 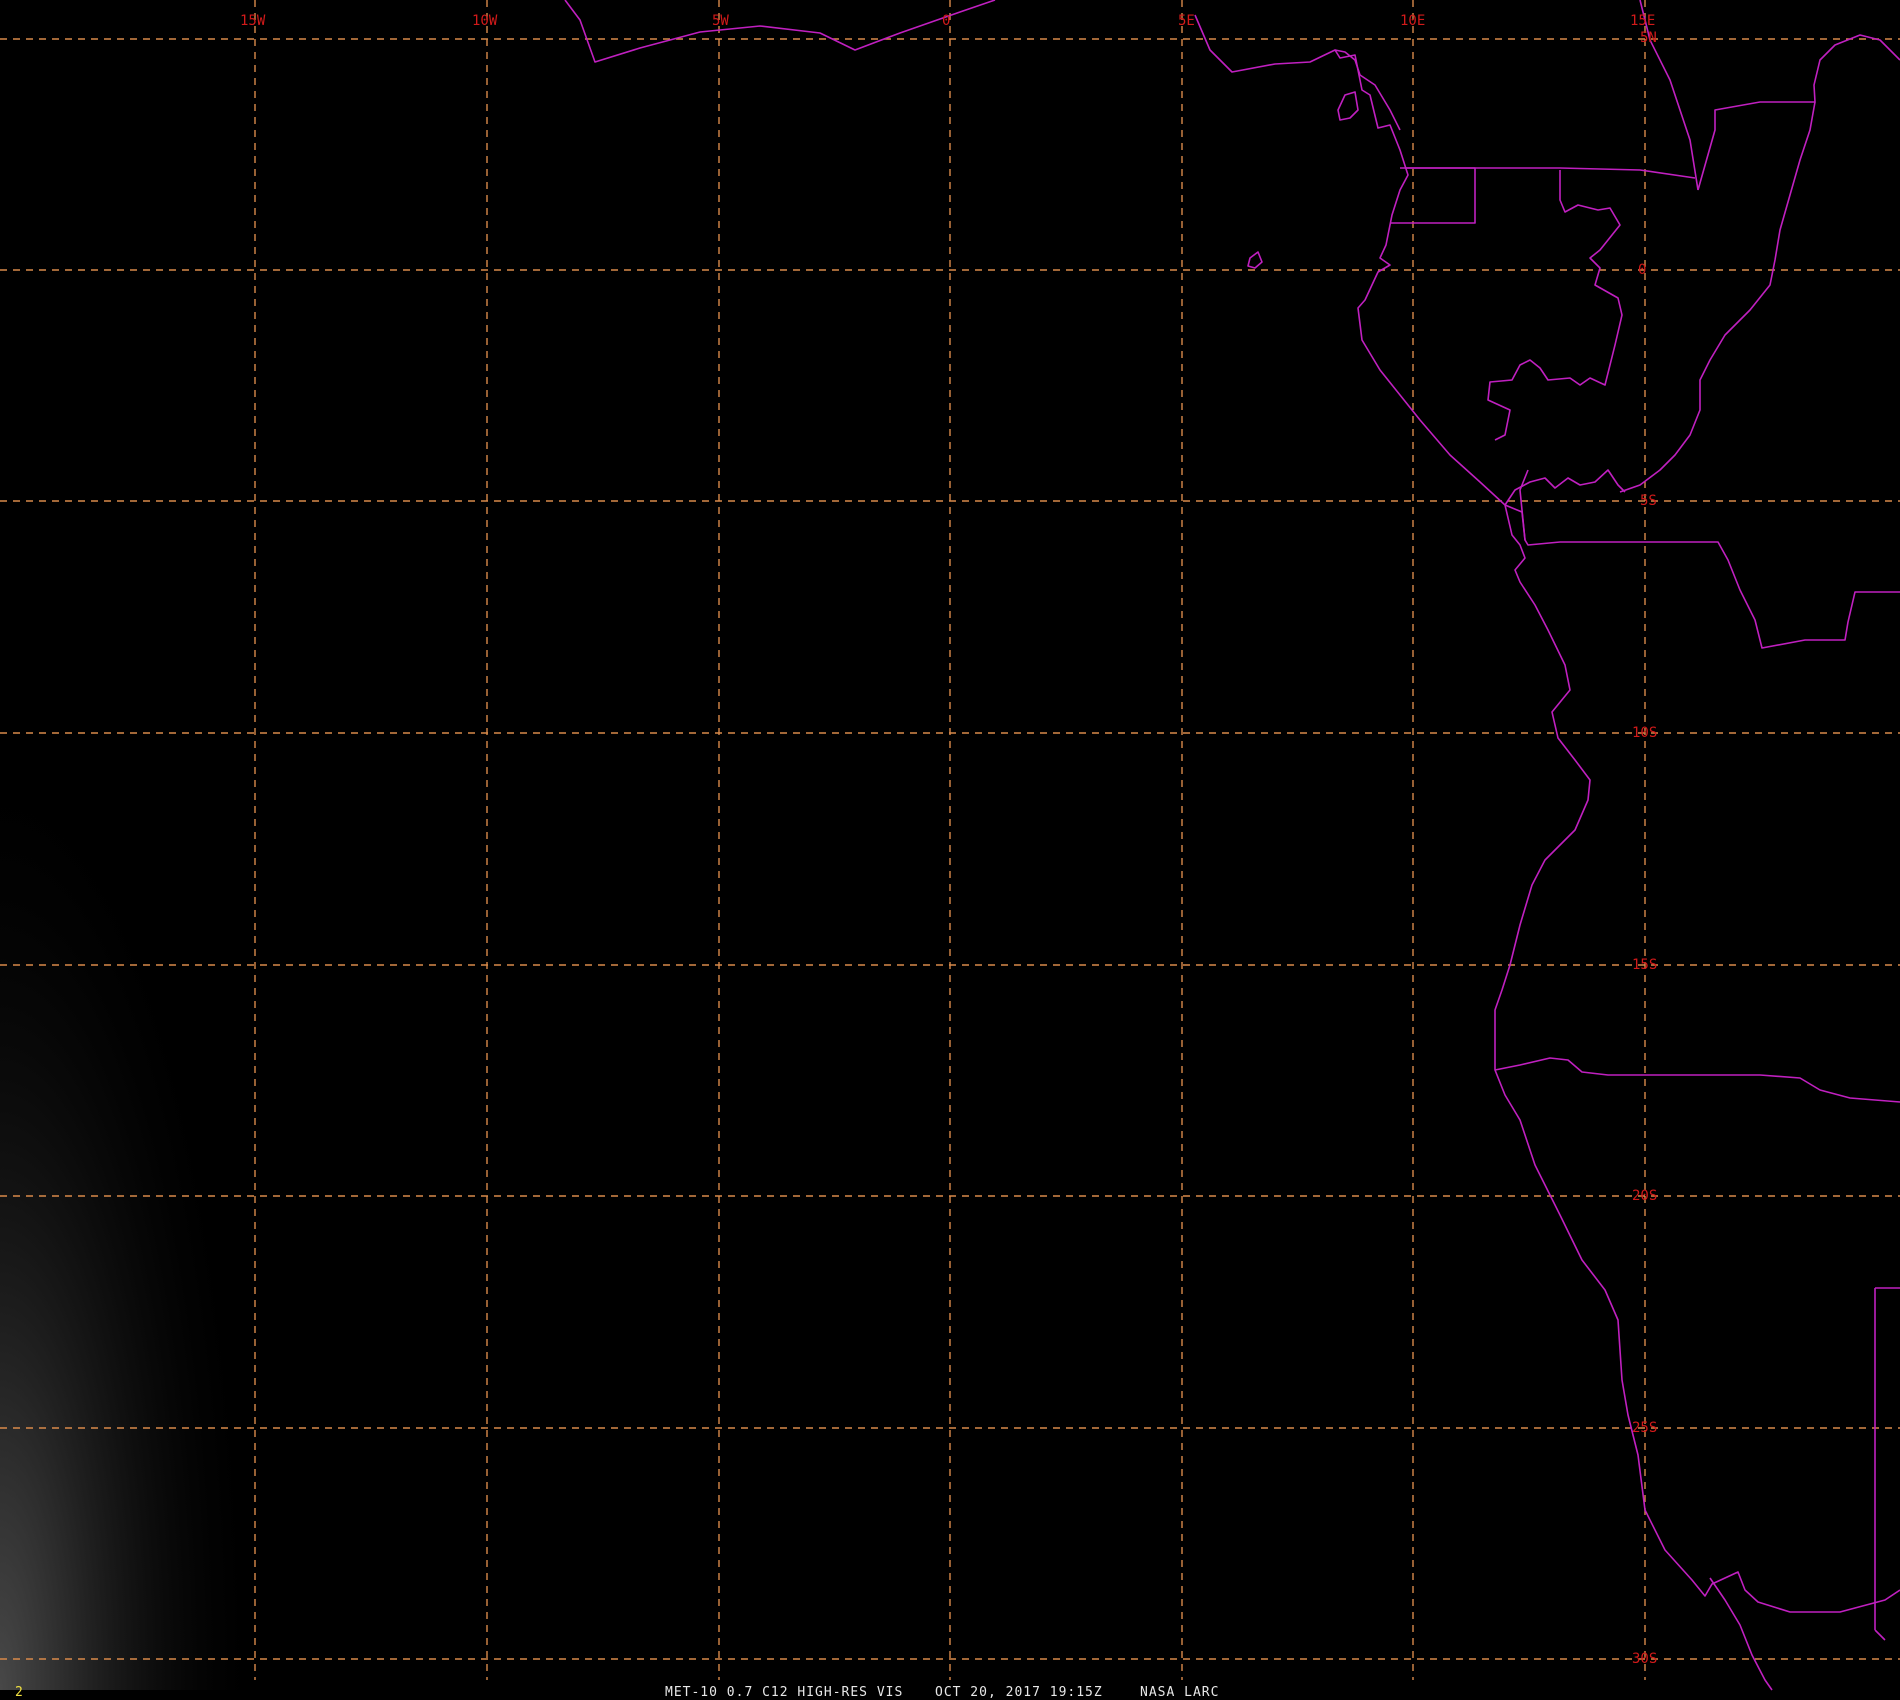 What do you see at coordinates (784, 1692) in the screenshot?
I see `satellite-channel-label: MET-10 0.7 C12 HIGH-RES VIS` at bounding box center [784, 1692].